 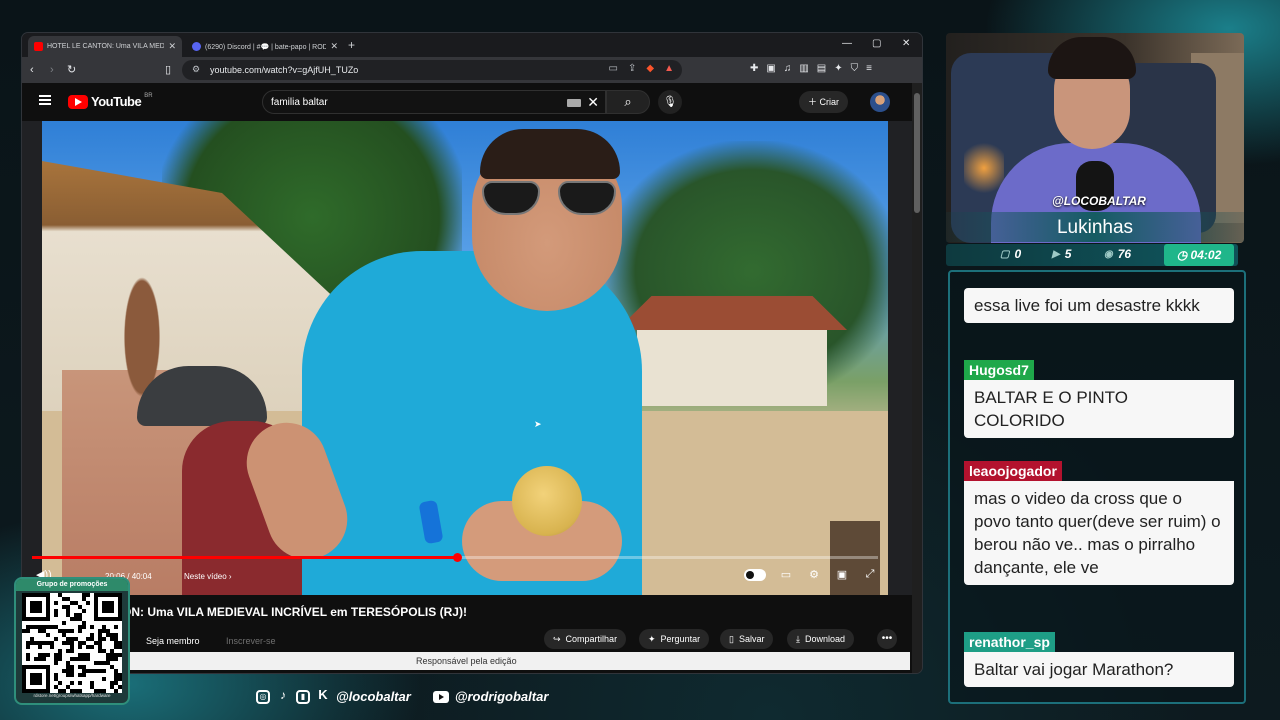 What do you see at coordinates (880, 102) in the screenshot?
I see `avatar` at bounding box center [880, 102].